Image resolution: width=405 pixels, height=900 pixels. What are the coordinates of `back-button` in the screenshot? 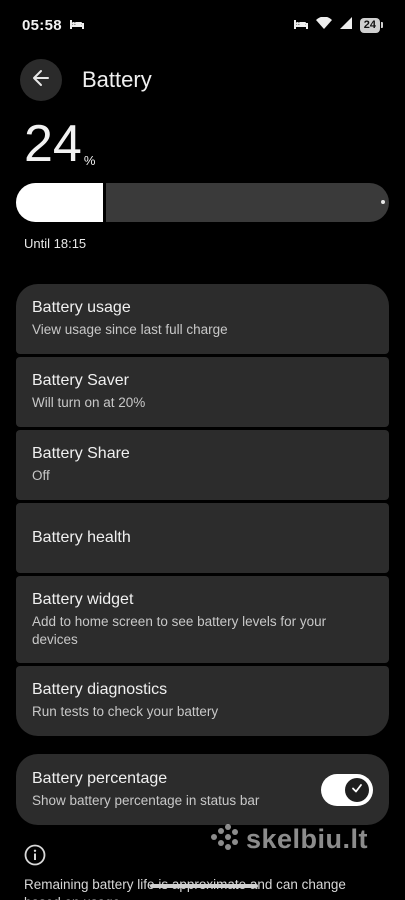 It's located at (41, 80).